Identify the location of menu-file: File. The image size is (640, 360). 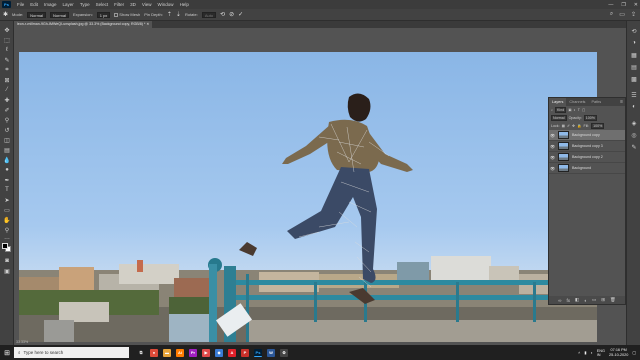
(20, 4).